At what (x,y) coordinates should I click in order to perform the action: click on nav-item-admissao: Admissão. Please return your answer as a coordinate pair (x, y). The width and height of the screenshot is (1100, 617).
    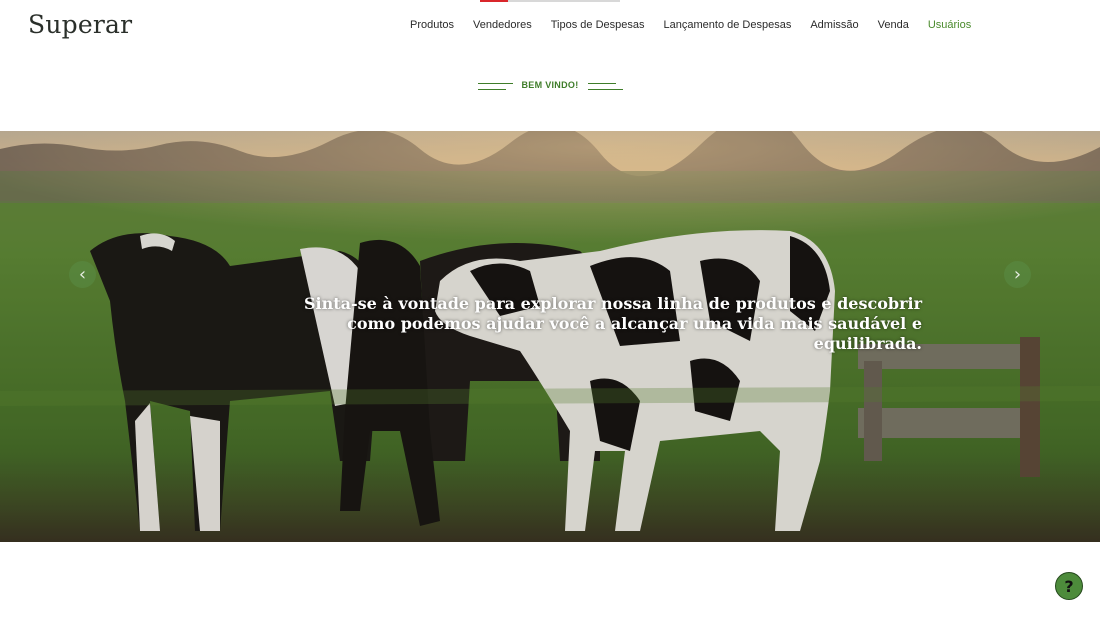
    Looking at the image, I should click on (834, 25).